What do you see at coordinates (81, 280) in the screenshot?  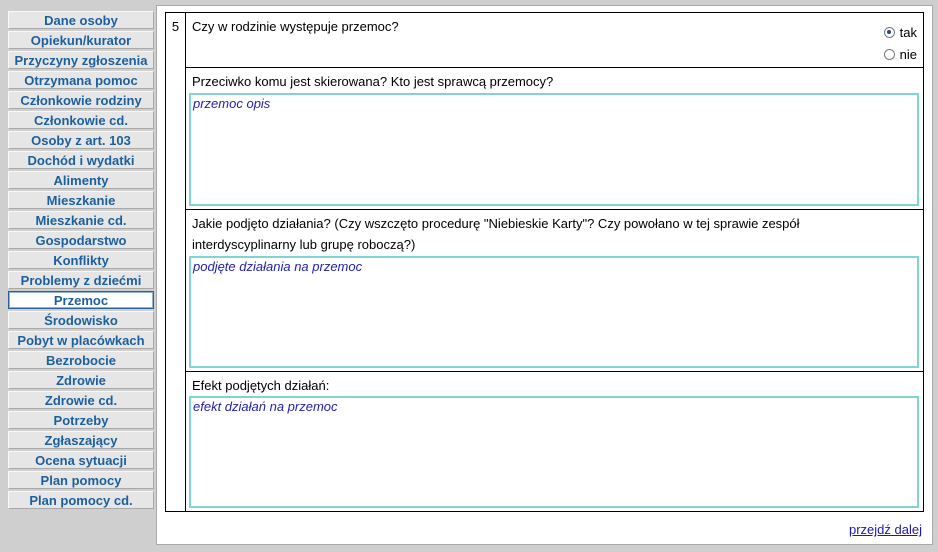 I see `sidebar-item-problemy-z-dziecmi: Problemy z dziećmi` at bounding box center [81, 280].